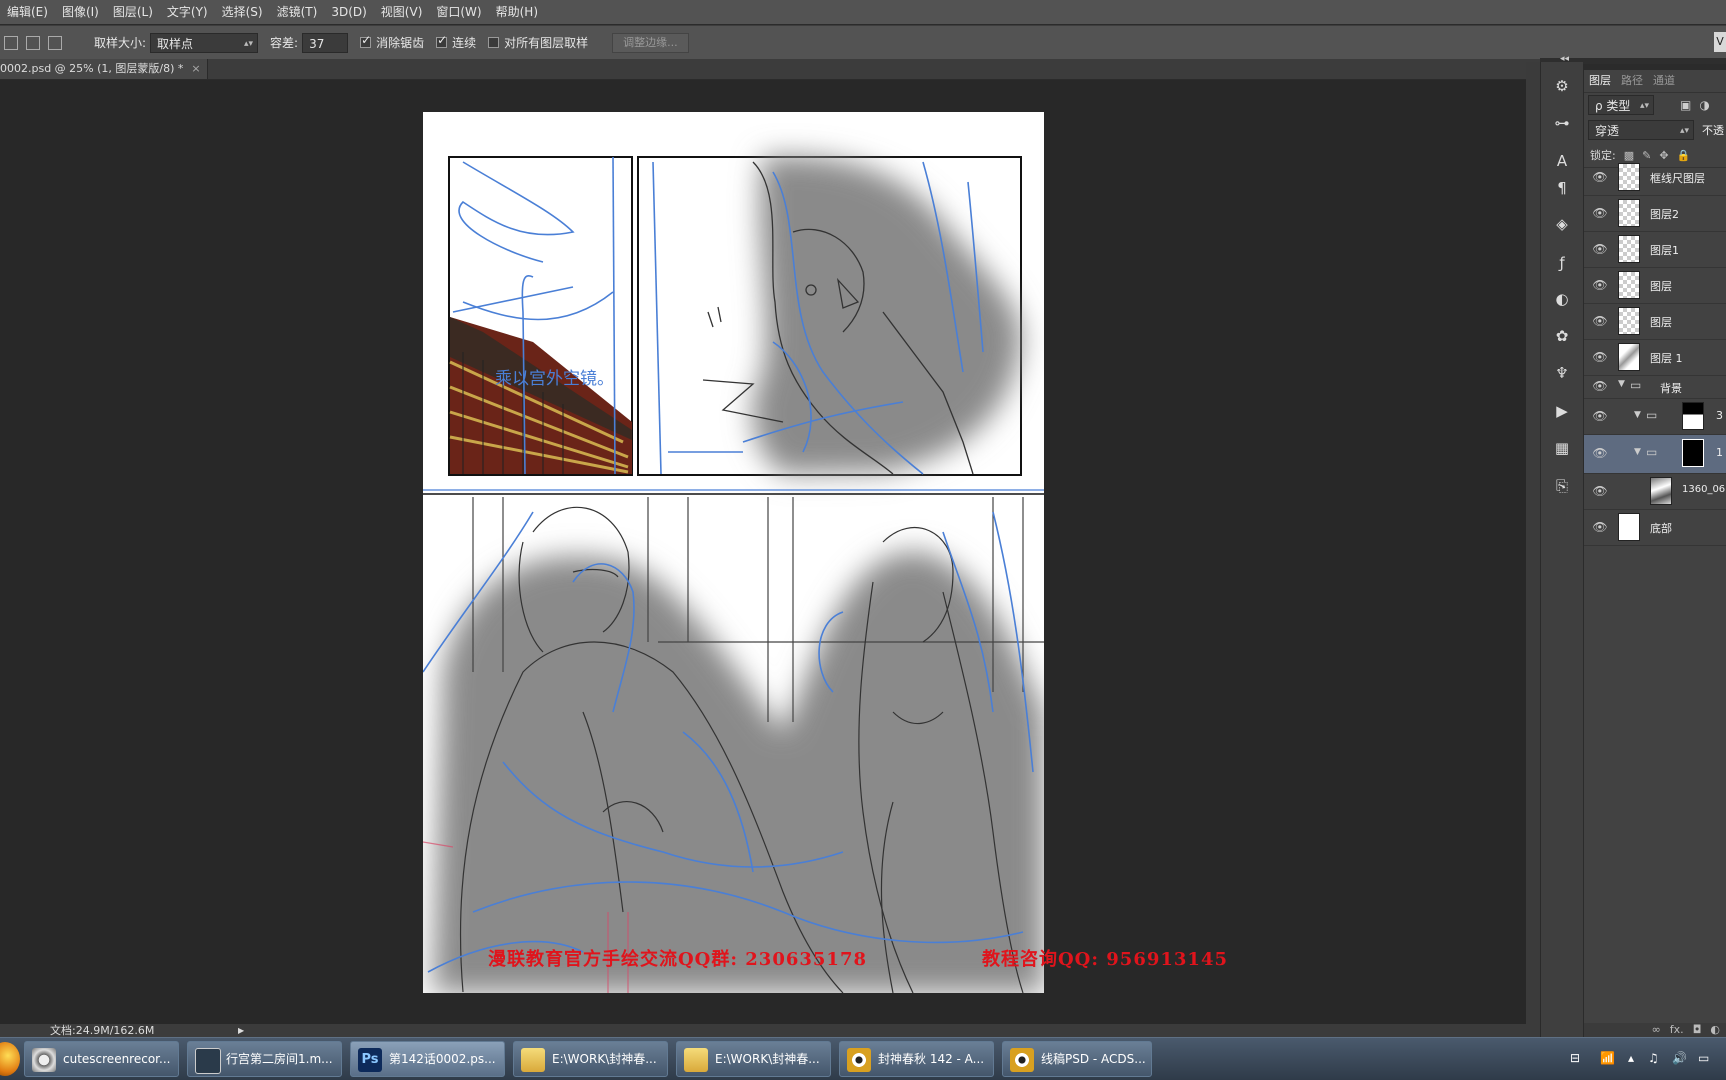 This screenshot has width=1726, height=1080. I want to click on sample-size-select: 取样点 ▴▾, so click(204, 42).